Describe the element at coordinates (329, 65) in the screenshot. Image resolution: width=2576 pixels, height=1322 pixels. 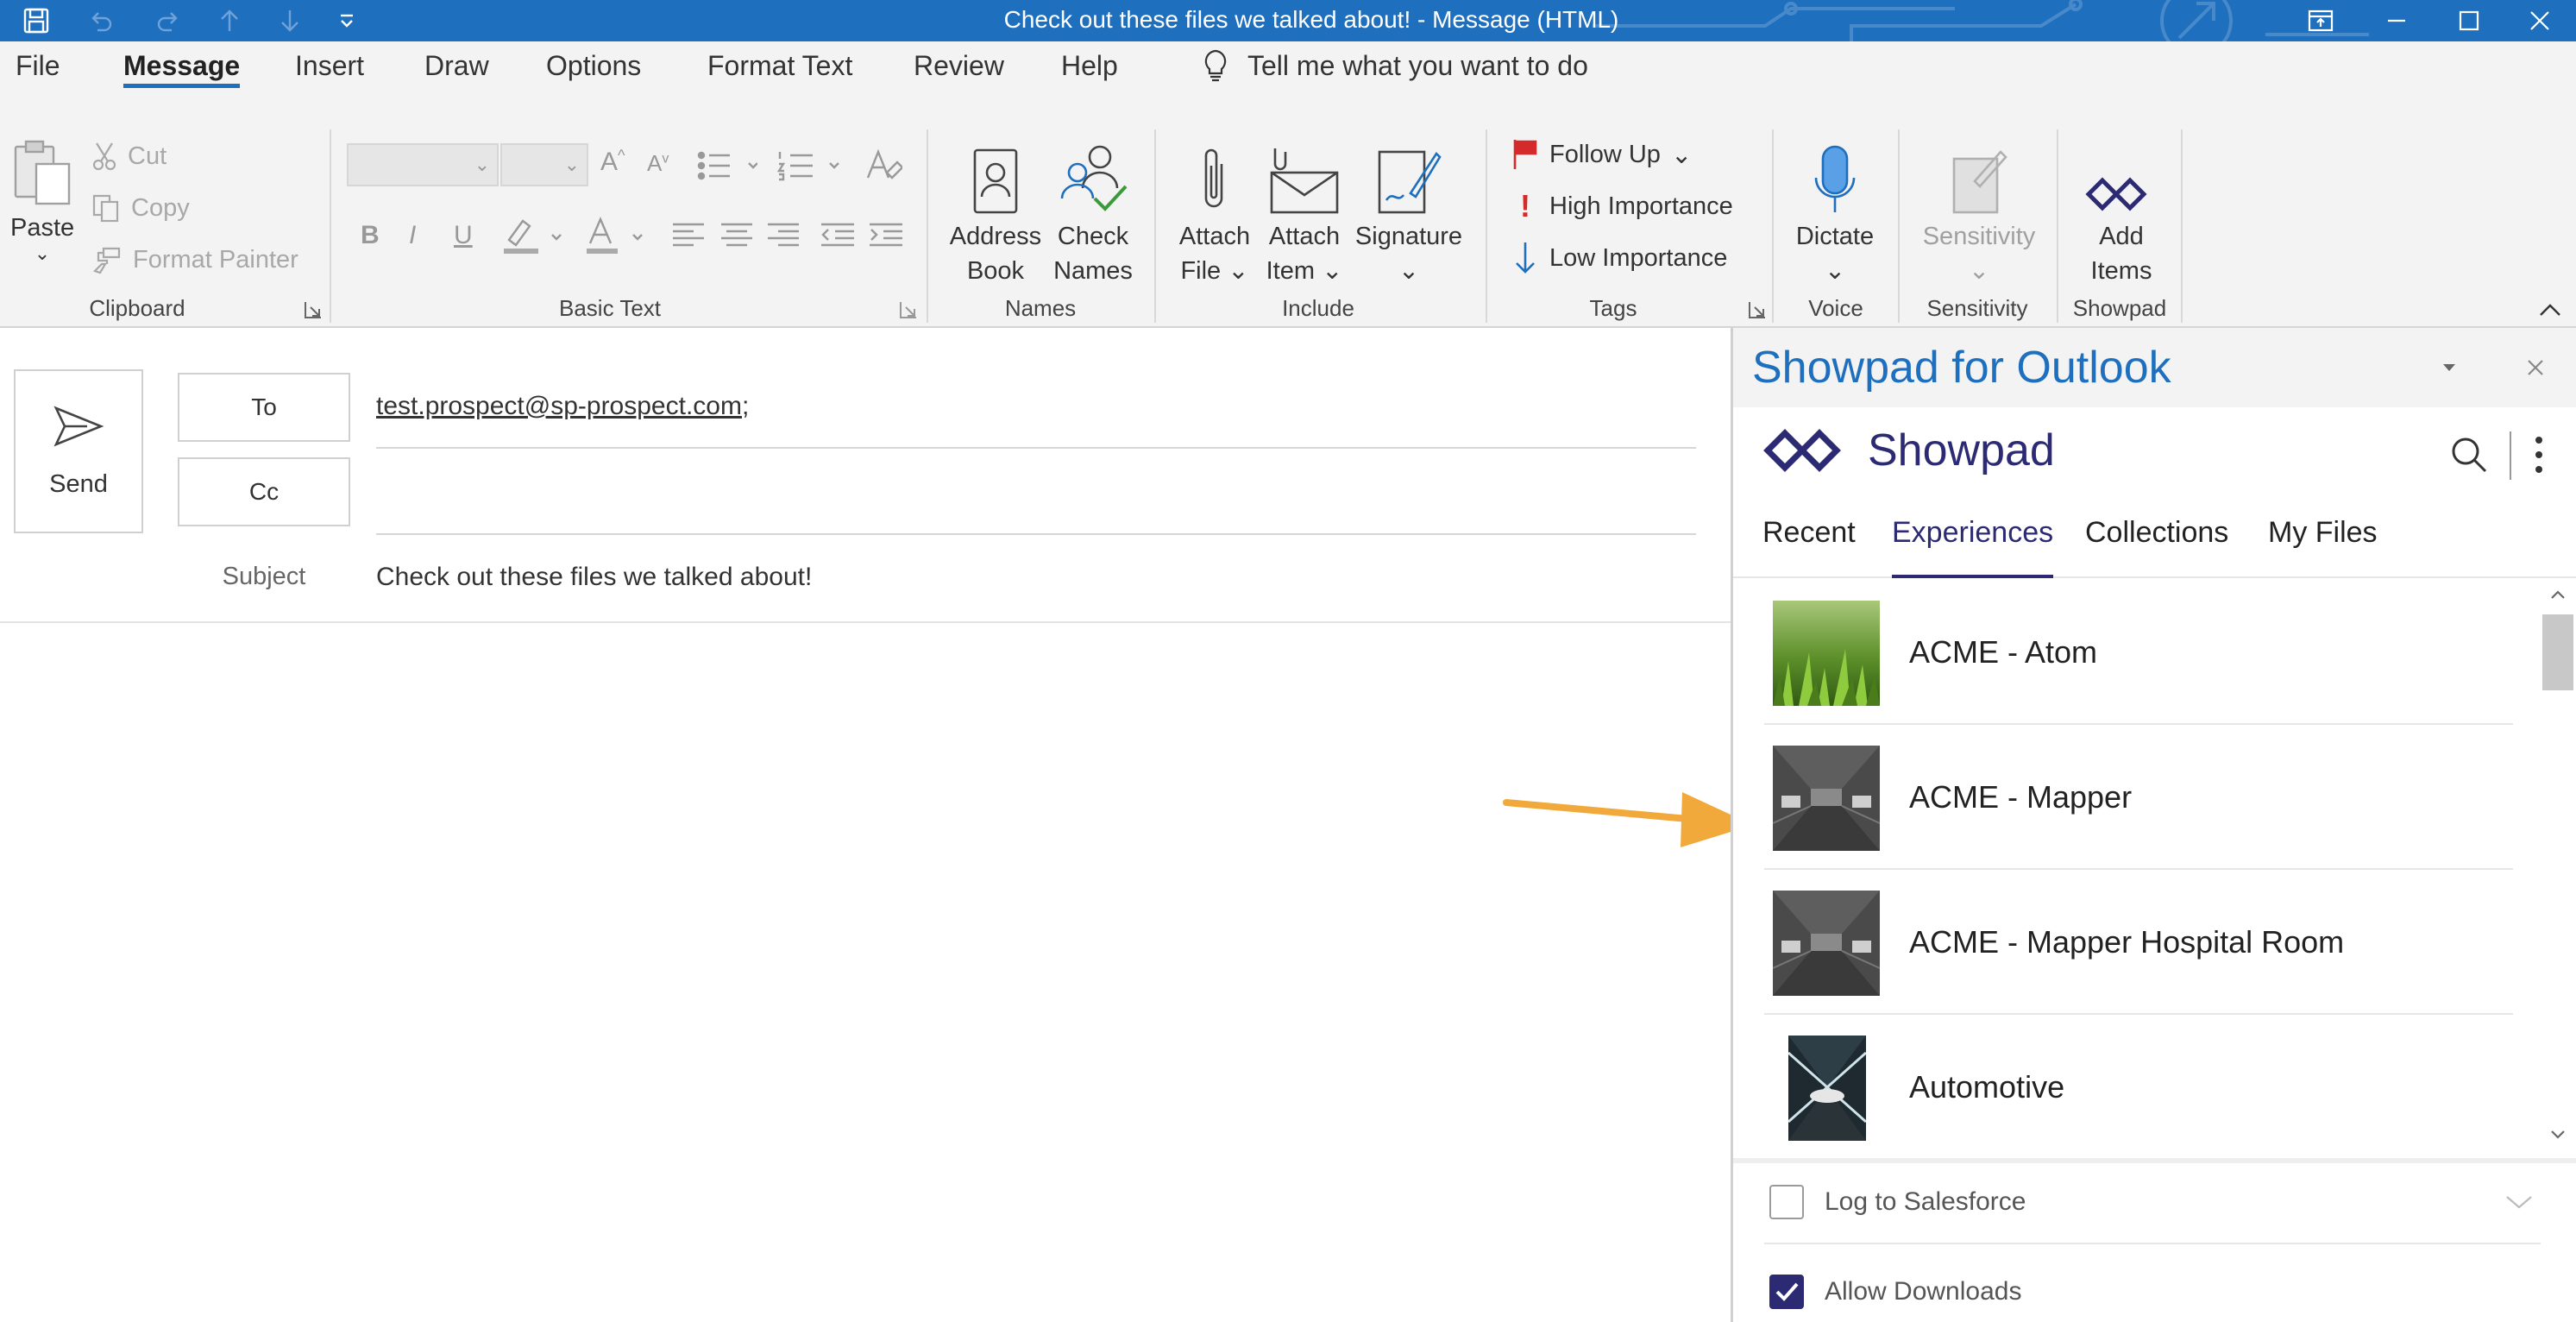
I see `tab-insert: Insert` at that location.